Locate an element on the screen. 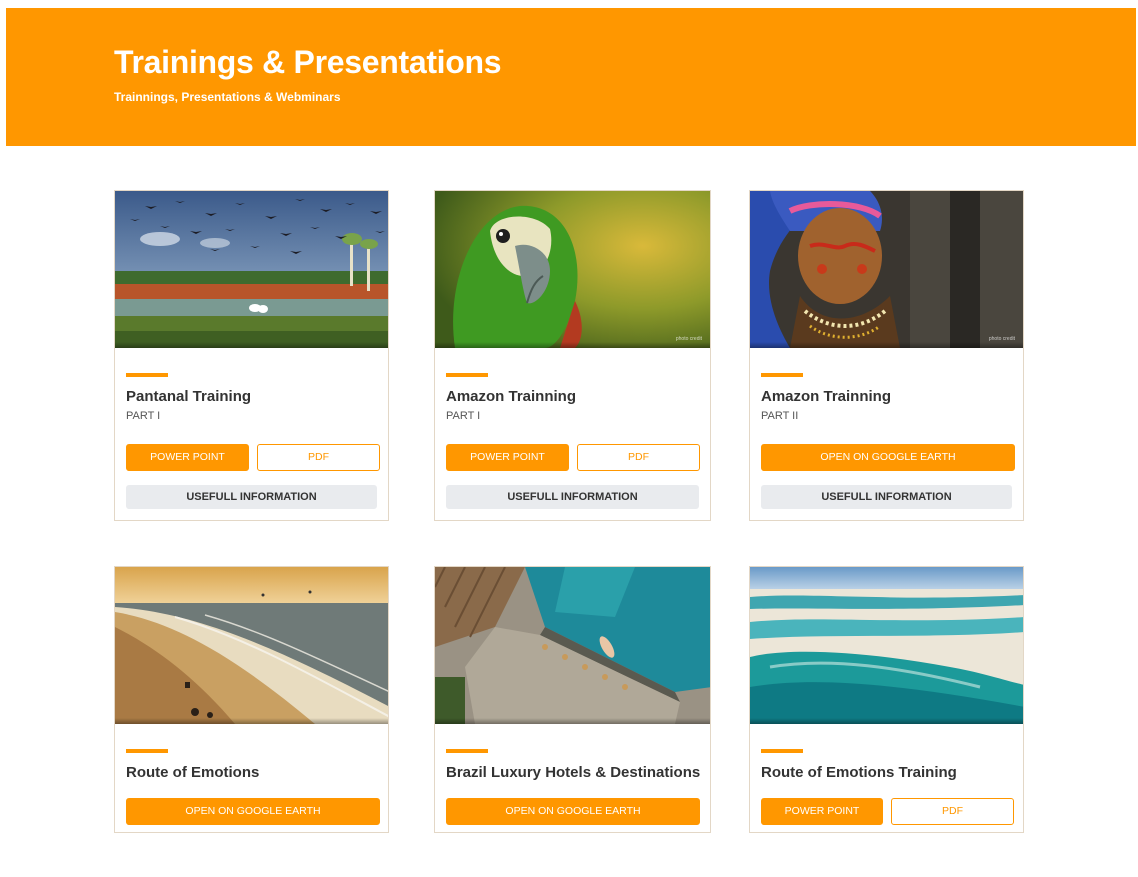 The image size is (1138, 877). training-card-route-of-emotions: Route of Emotions OPEN ON GOOGLE EARTH is located at coordinates (251, 699).